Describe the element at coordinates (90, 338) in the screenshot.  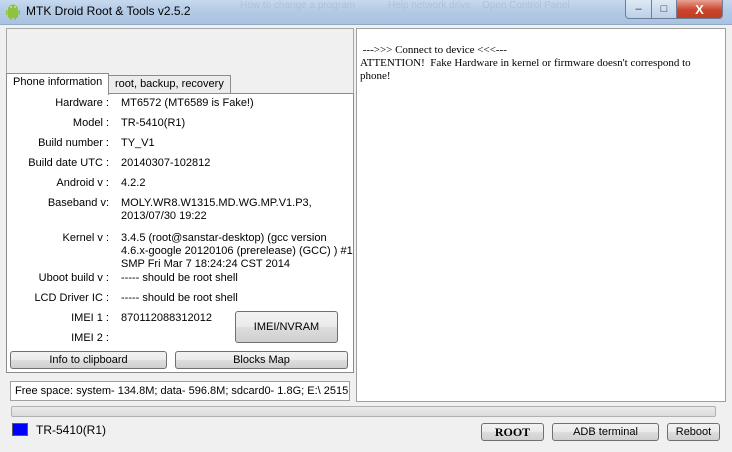
I see `imei2-label: IMEI 2 :` at that location.